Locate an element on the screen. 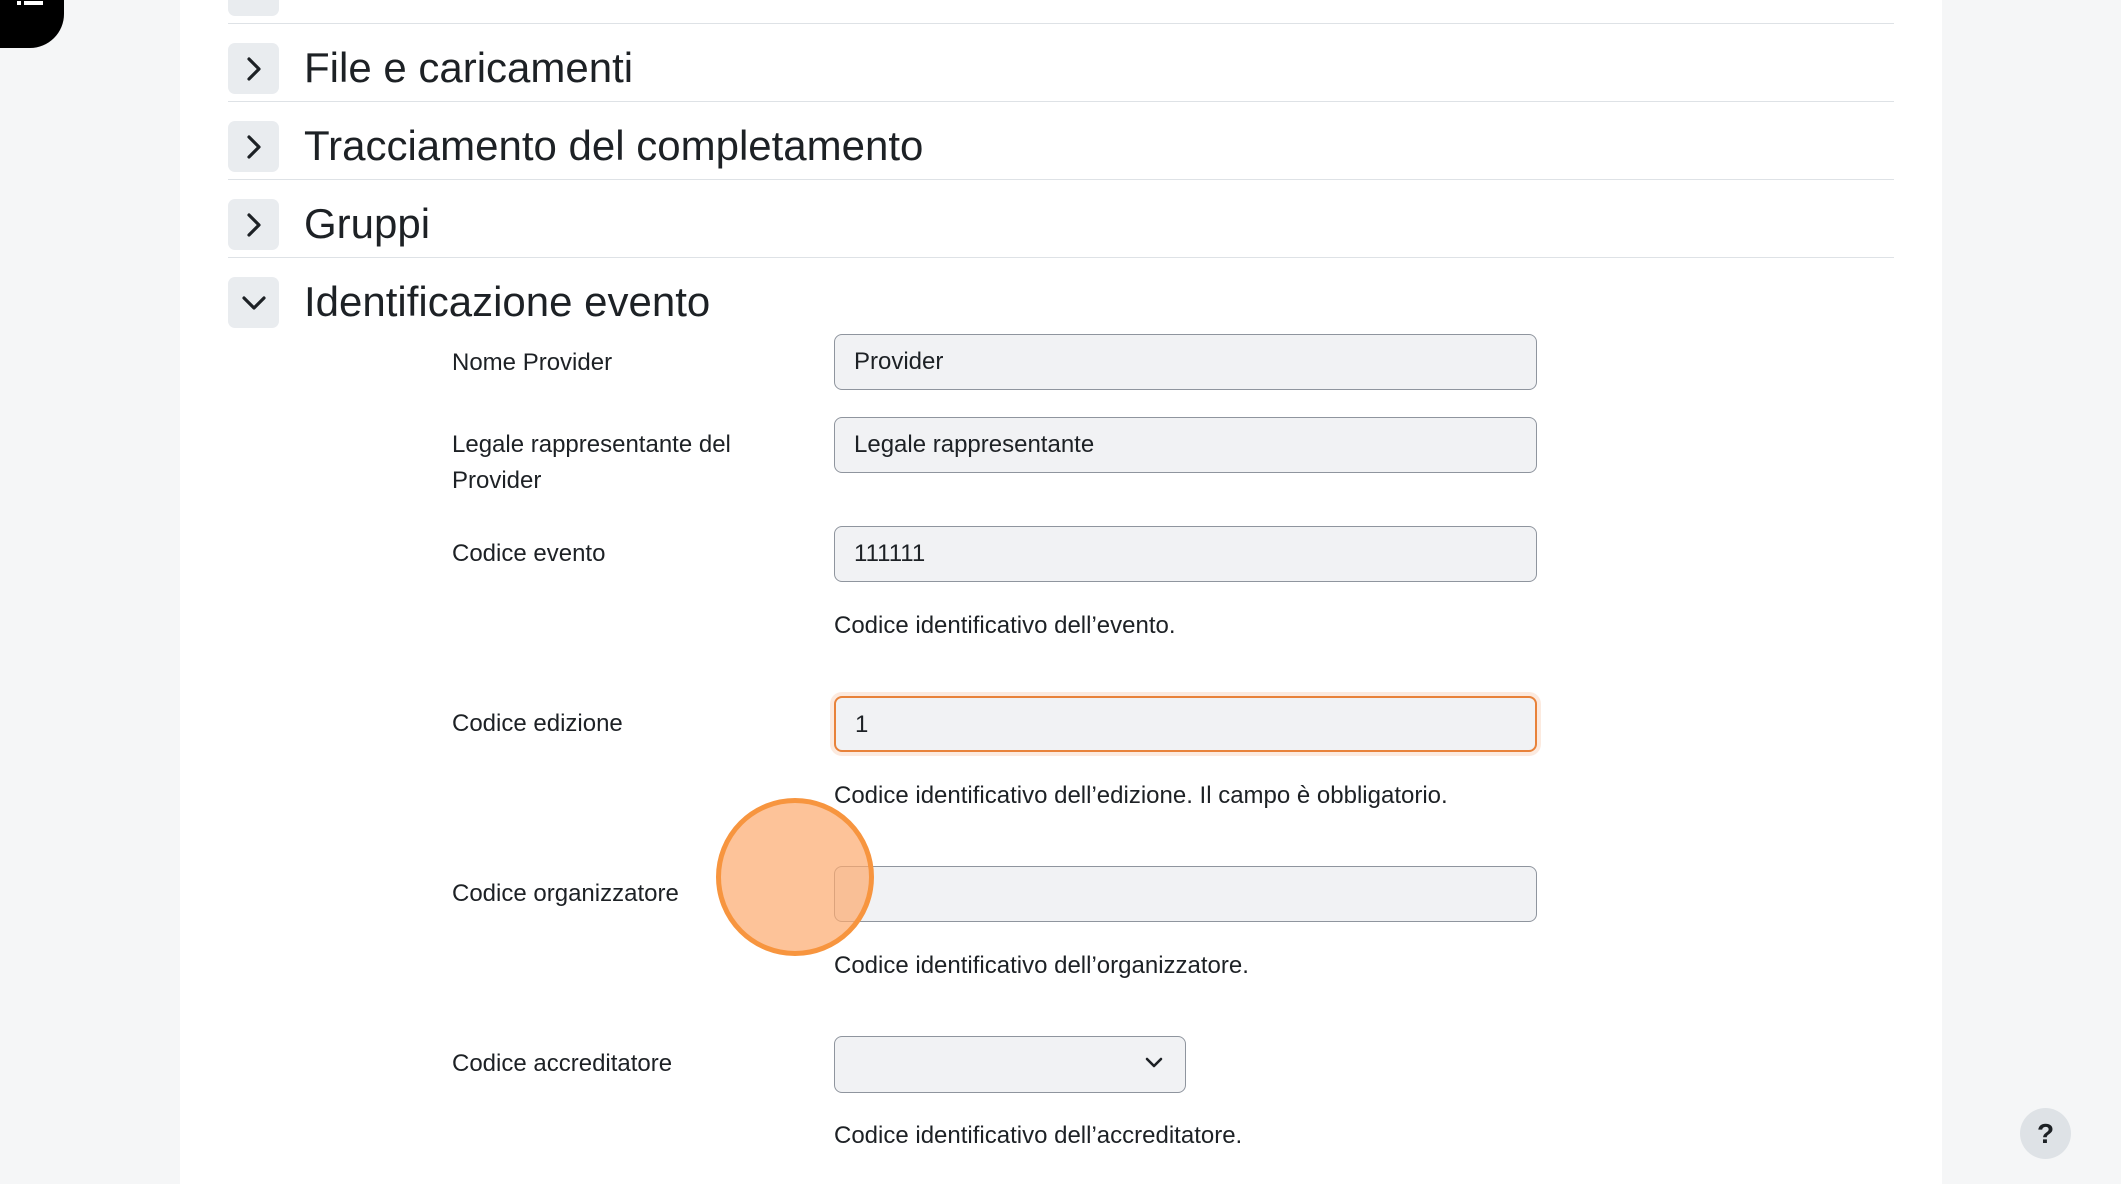 The height and width of the screenshot is (1184, 2121). codice-evento-input: 111111 is located at coordinates (1185, 554).